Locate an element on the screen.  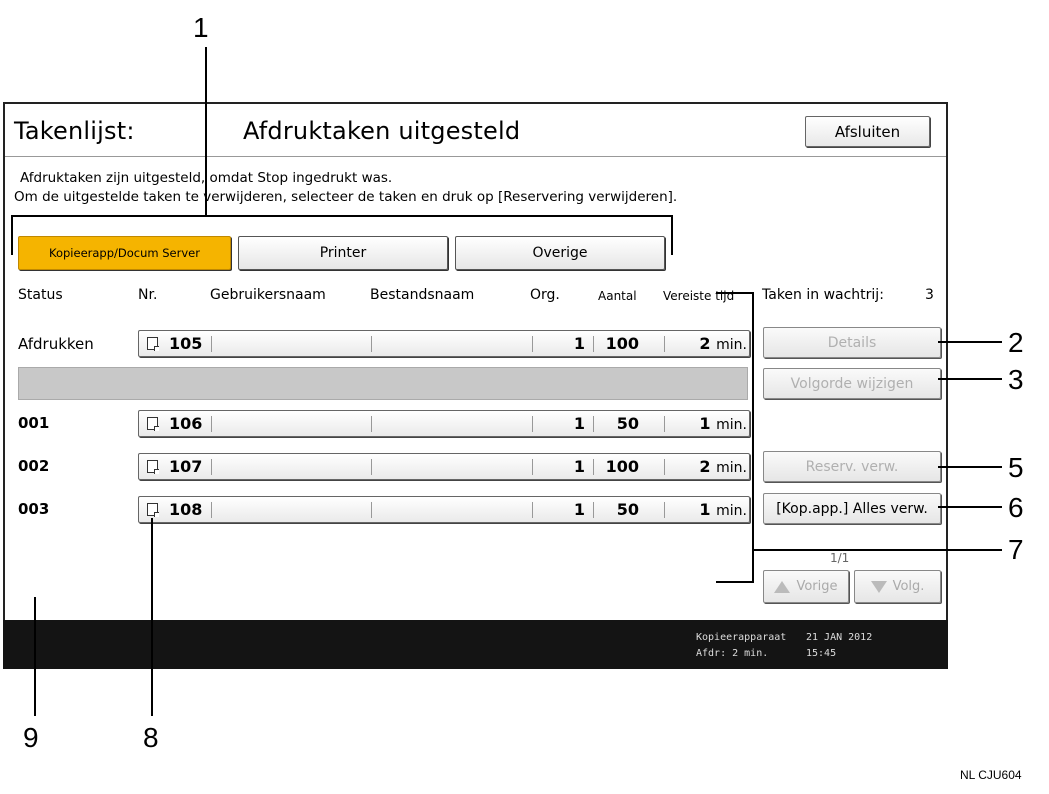
callout-9-leader is located at coordinates (35, 656).